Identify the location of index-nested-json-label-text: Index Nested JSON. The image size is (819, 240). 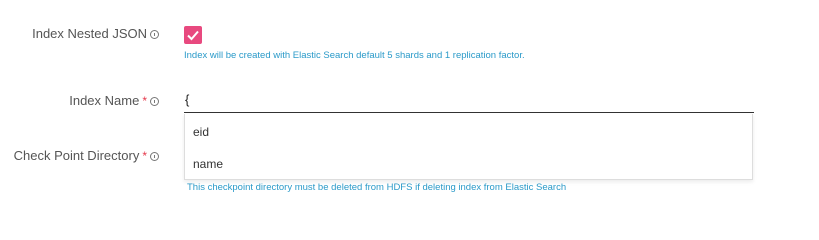
(89, 33).